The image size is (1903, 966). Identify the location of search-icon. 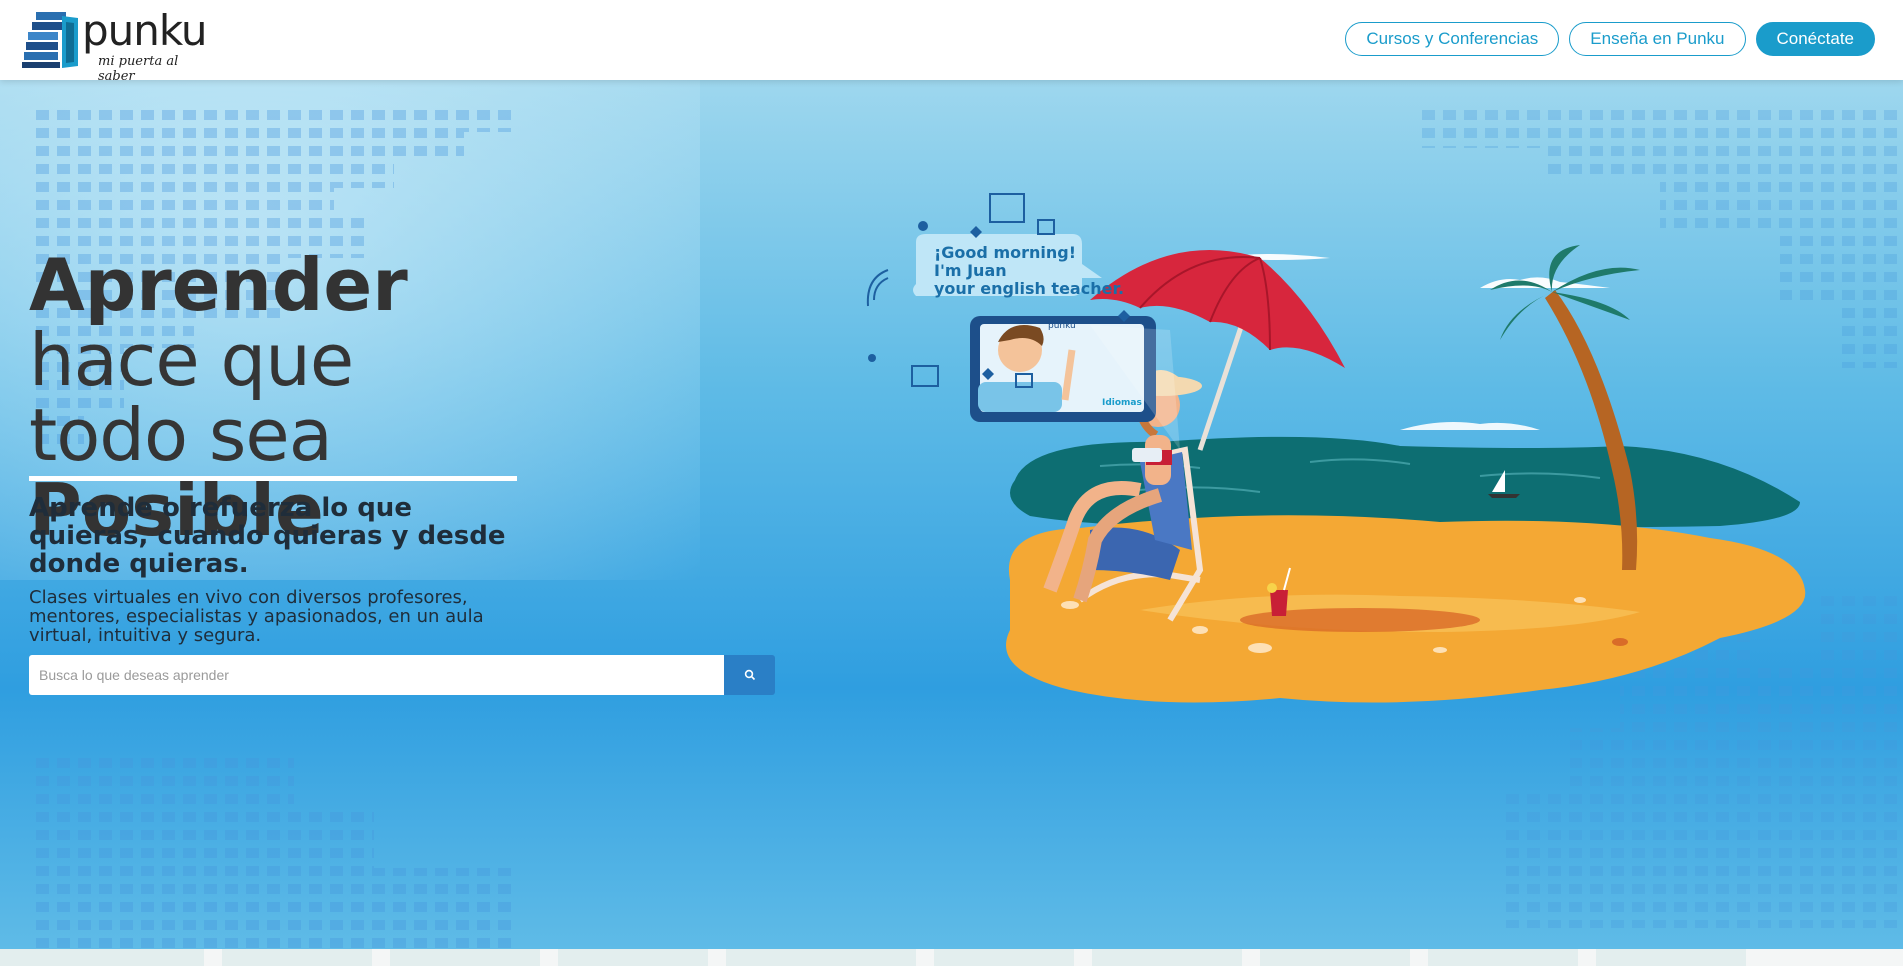
(749, 675).